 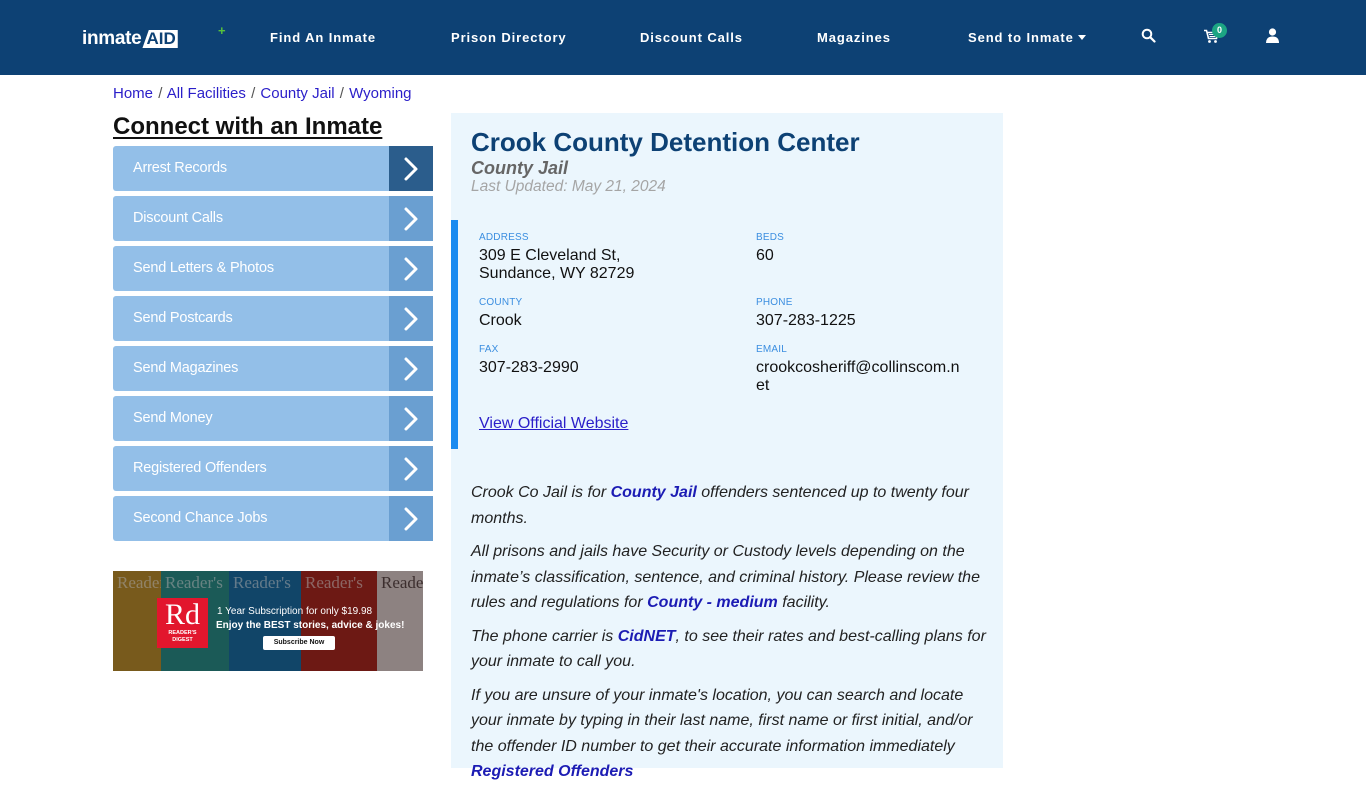 I want to click on breadcrumb-wyoming: Wyoming, so click(x=380, y=93).